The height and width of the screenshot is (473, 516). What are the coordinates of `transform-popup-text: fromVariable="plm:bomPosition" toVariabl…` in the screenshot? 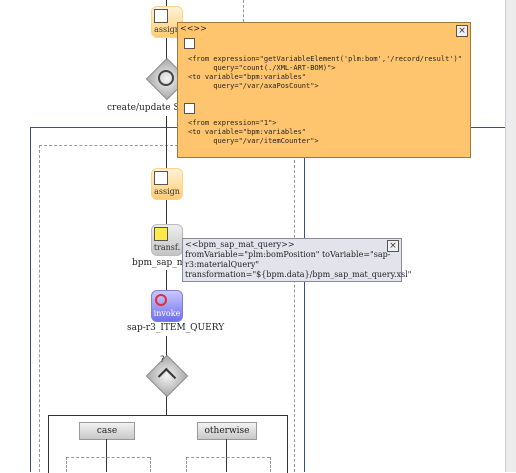 It's located at (298, 264).